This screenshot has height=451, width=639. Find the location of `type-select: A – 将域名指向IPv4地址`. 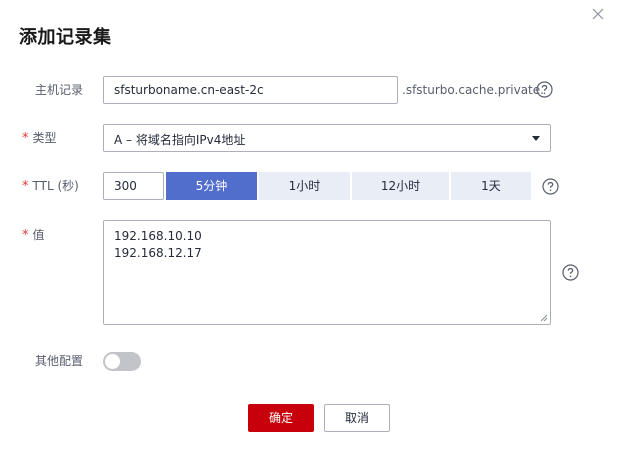

type-select: A – 将域名指向IPv4地址 is located at coordinates (327, 138).